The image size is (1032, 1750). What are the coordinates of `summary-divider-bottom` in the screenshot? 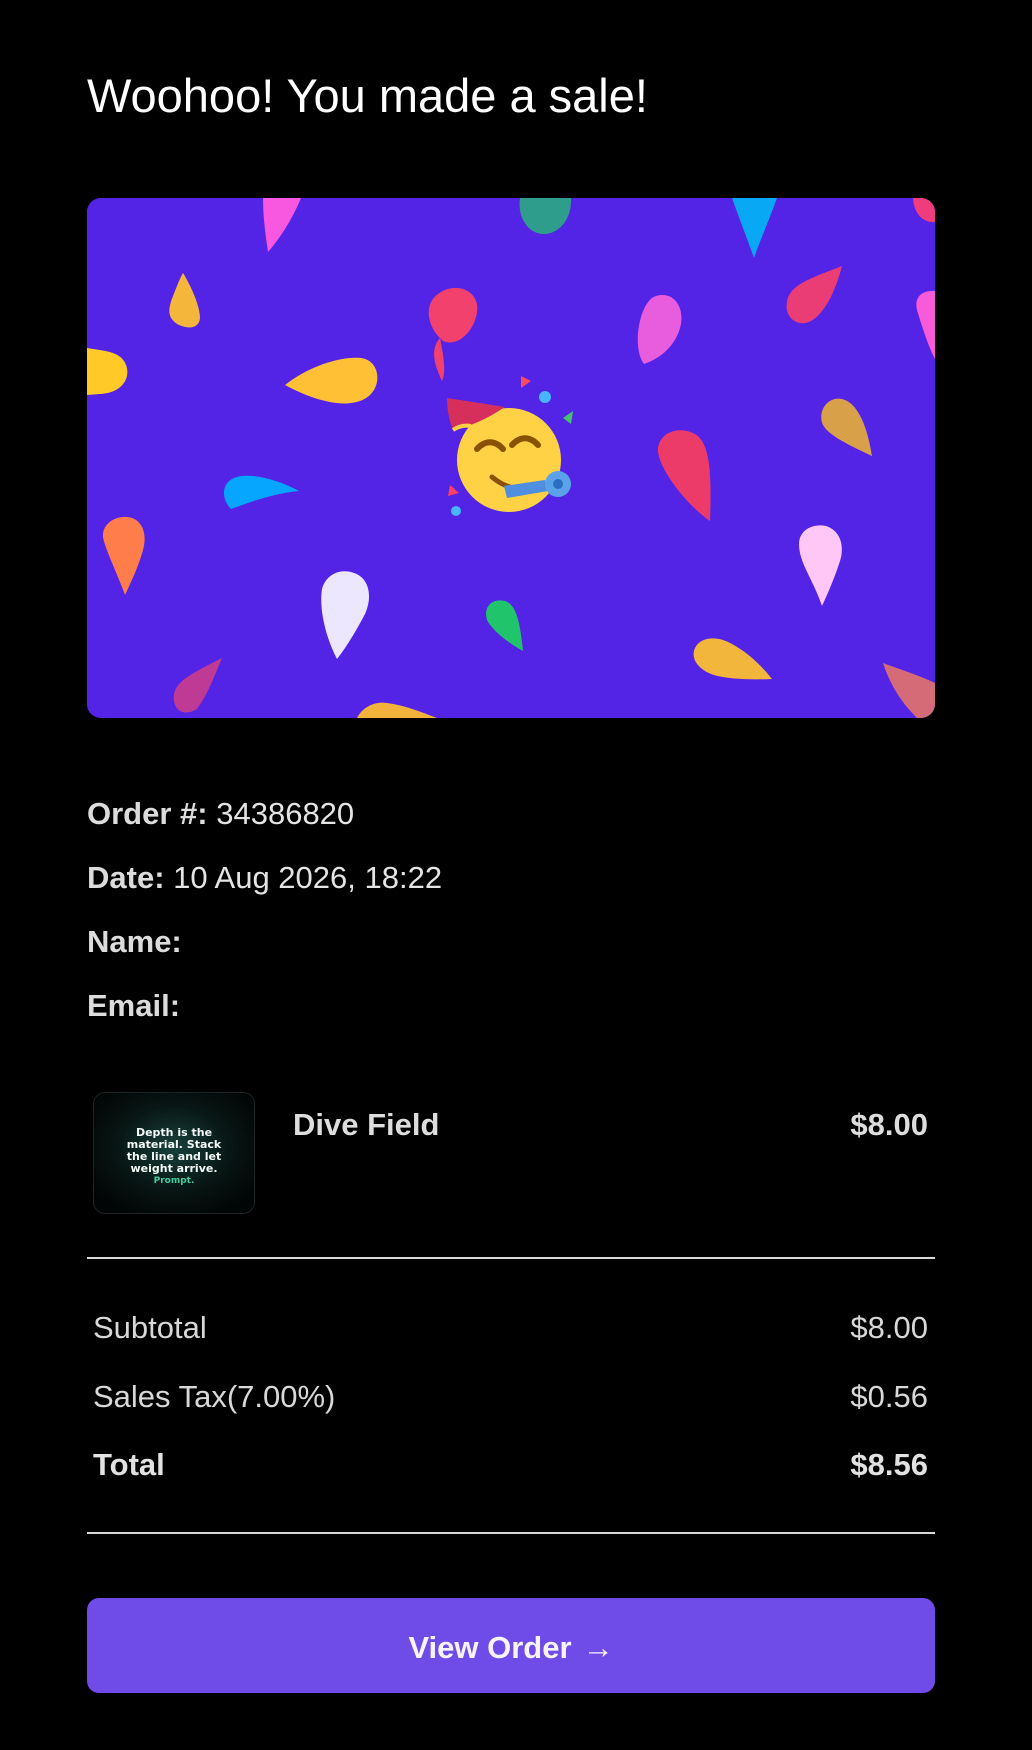 It's located at (511, 1533).